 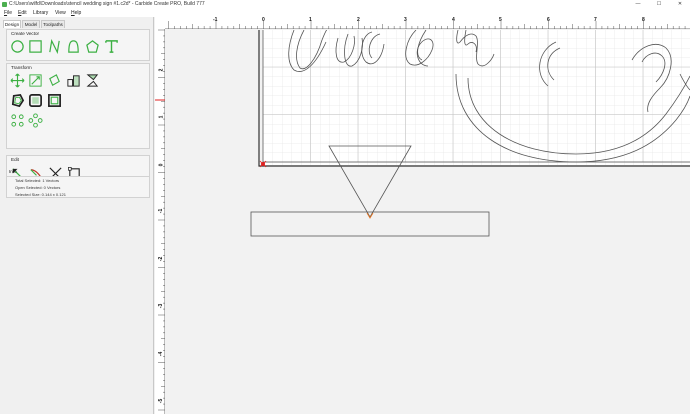 I want to click on mirror-icon, so click(x=92, y=80).